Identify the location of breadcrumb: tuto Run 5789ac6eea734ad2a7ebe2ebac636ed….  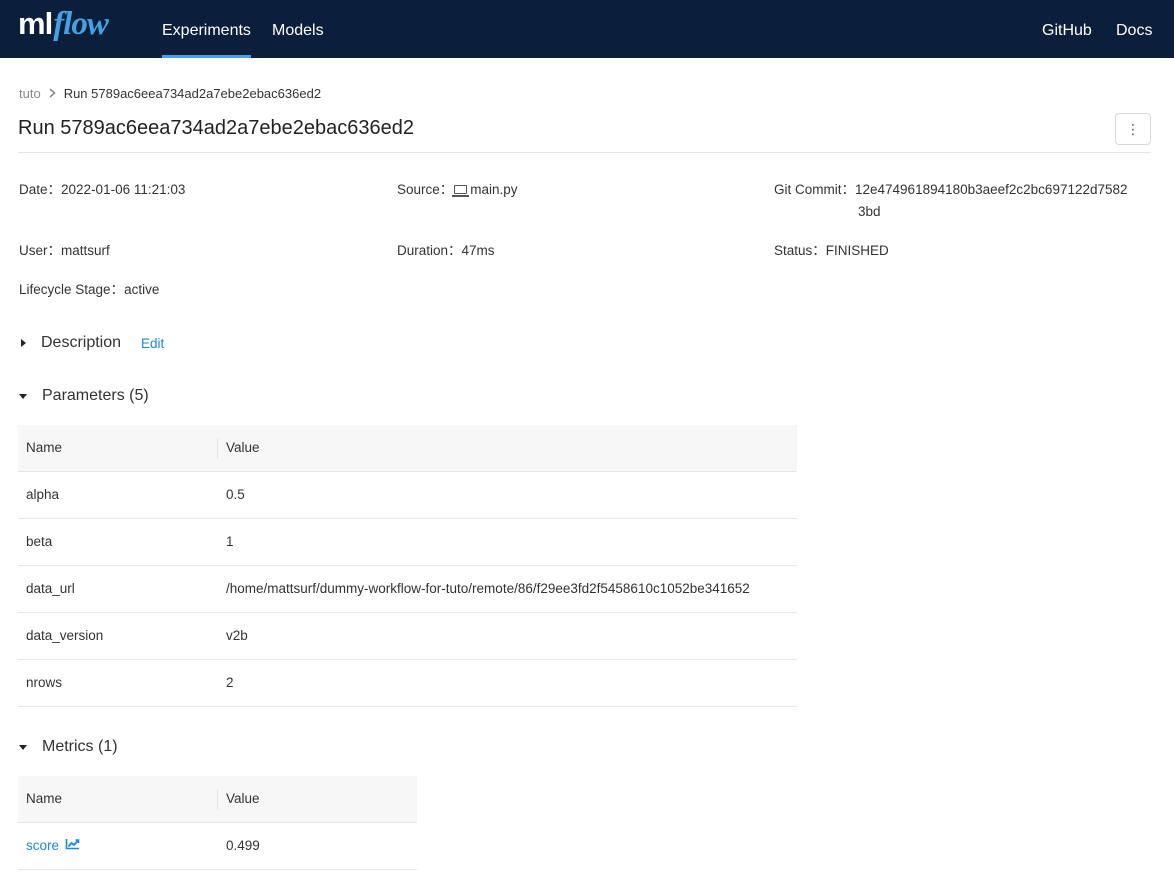
(170, 93).